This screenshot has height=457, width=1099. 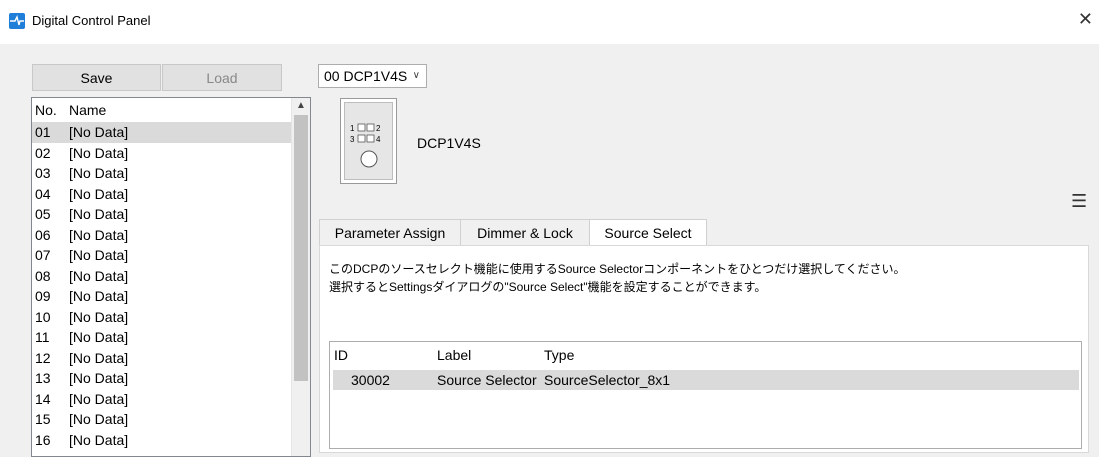 What do you see at coordinates (162, 194) in the screenshot?
I see `list-item: 04 [No Data]` at bounding box center [162, 194].